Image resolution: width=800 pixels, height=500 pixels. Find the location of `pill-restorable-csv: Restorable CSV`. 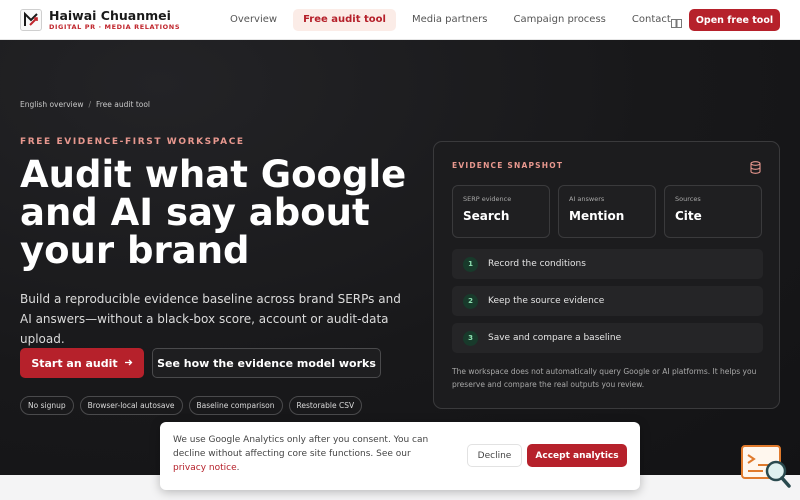

pill-restorable-csv: Restorable CSV is located at coordinates (325, 405).